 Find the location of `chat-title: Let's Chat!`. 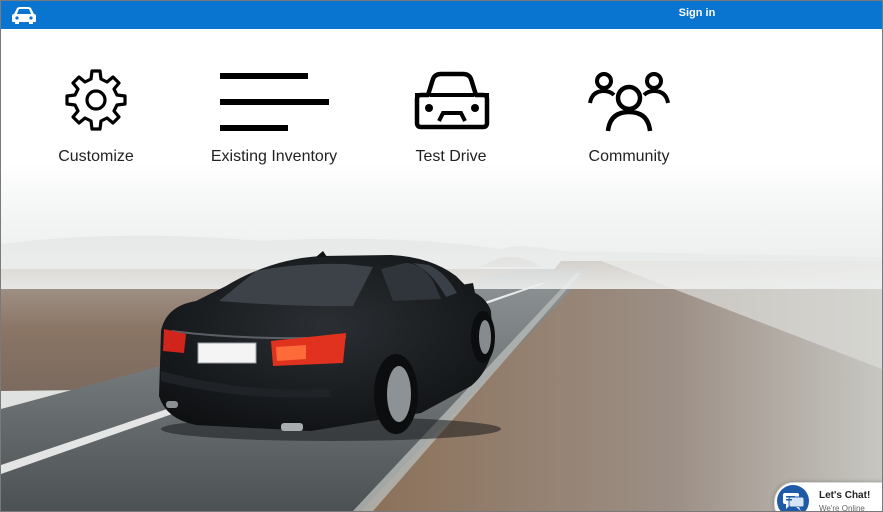

chat-title: Let's Chat! is located at coordinates (845, 495).